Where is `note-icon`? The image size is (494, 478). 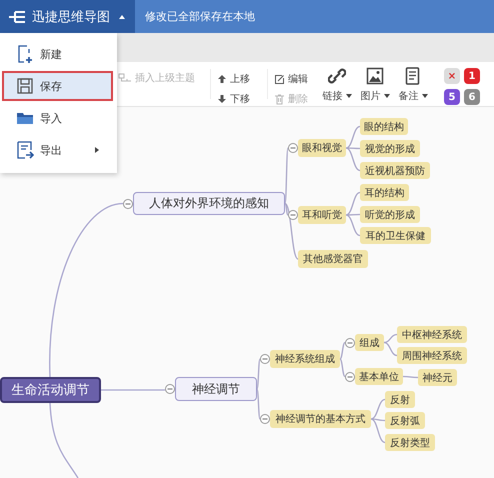
note-icon is located at coordinates (413, 76).